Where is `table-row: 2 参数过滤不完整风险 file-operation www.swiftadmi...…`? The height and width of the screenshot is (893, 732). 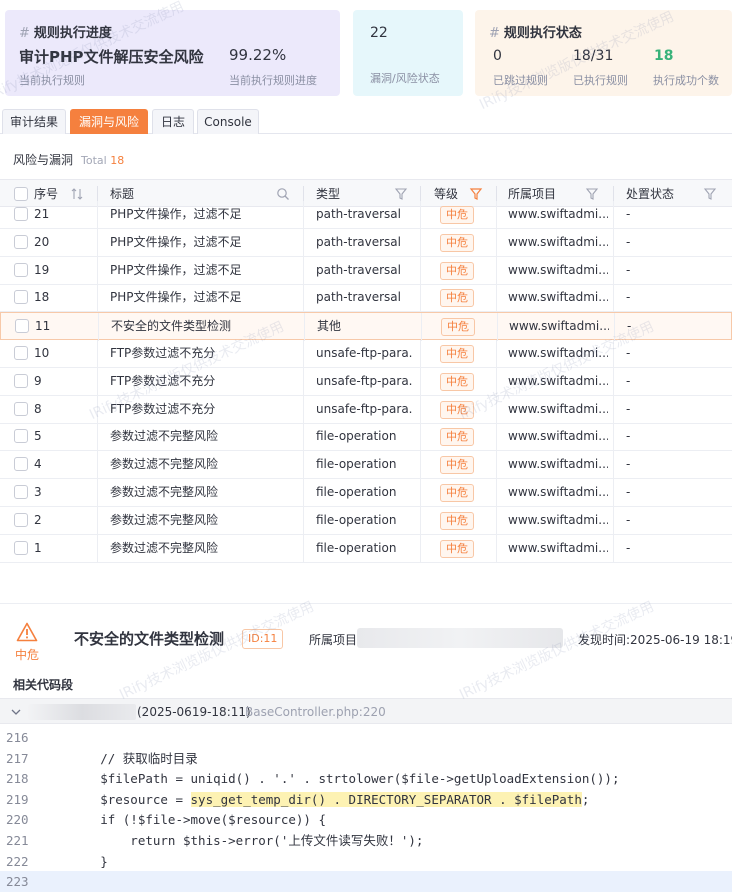 table-row: 2 参数过滤不完整风险 file-operation www.swiftadmi...… is located at coordinates (366, 520).